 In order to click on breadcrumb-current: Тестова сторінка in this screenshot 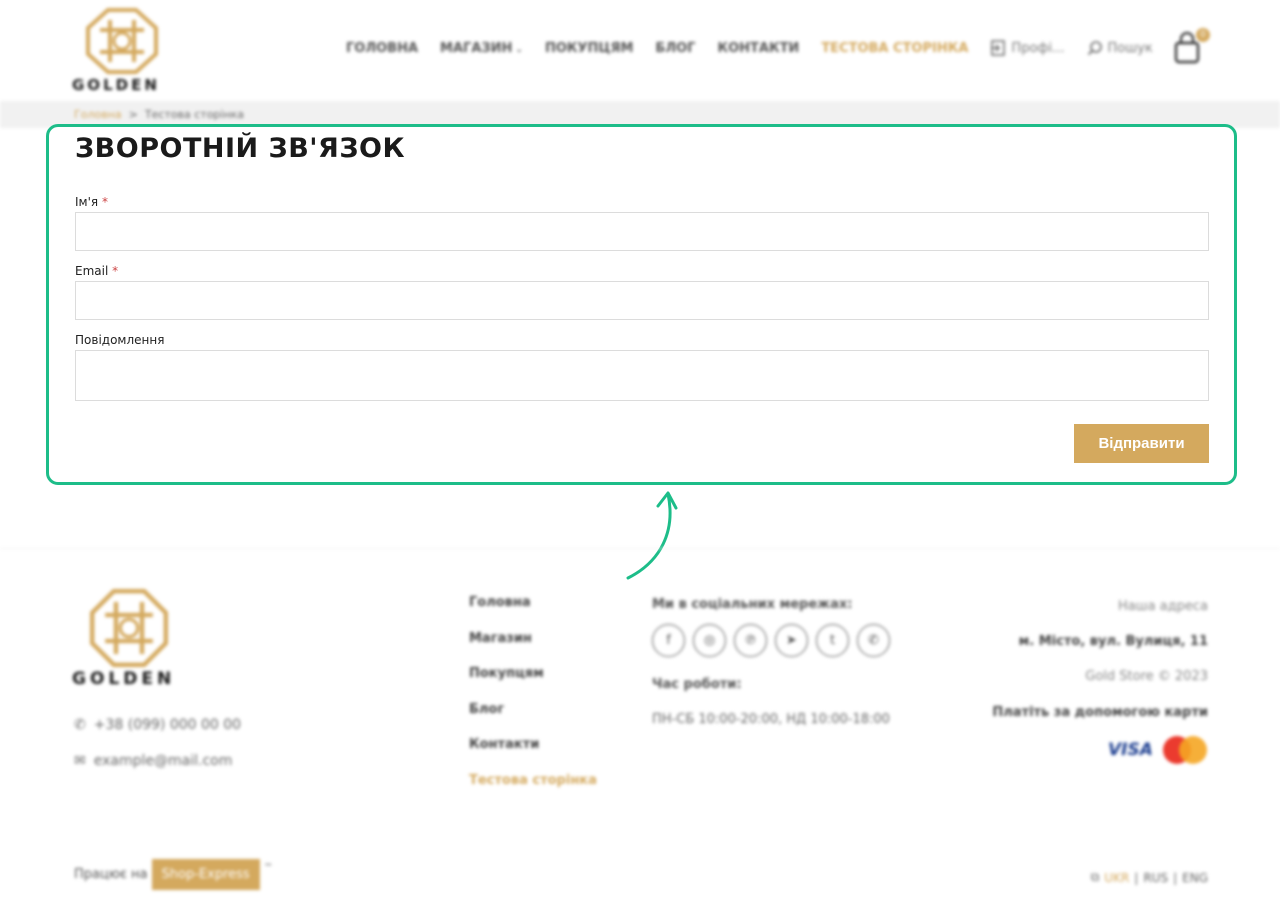, I will do `click(194, 114)`.